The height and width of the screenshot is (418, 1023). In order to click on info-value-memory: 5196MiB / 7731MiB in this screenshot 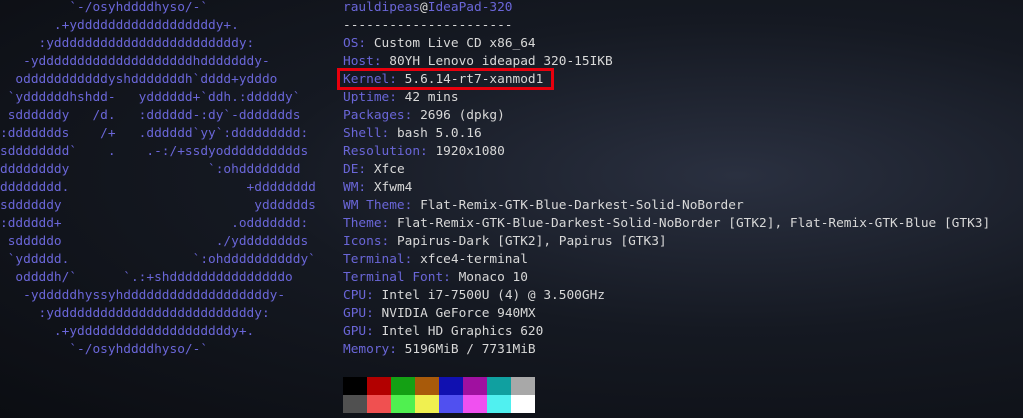, I will do `click(470, 349)`.